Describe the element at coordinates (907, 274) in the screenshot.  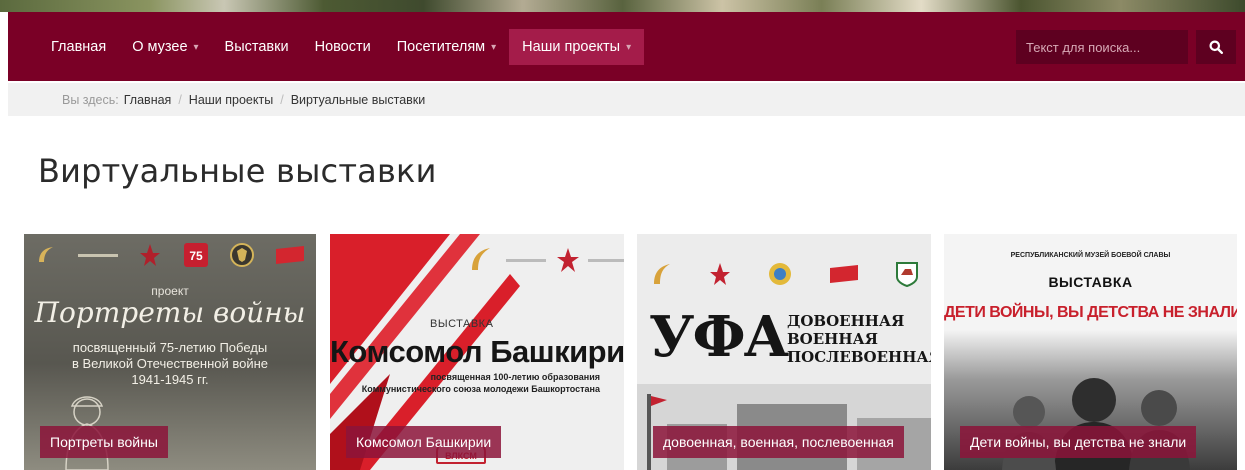
I see `ufa-coat-of-arms-icon` at that location.